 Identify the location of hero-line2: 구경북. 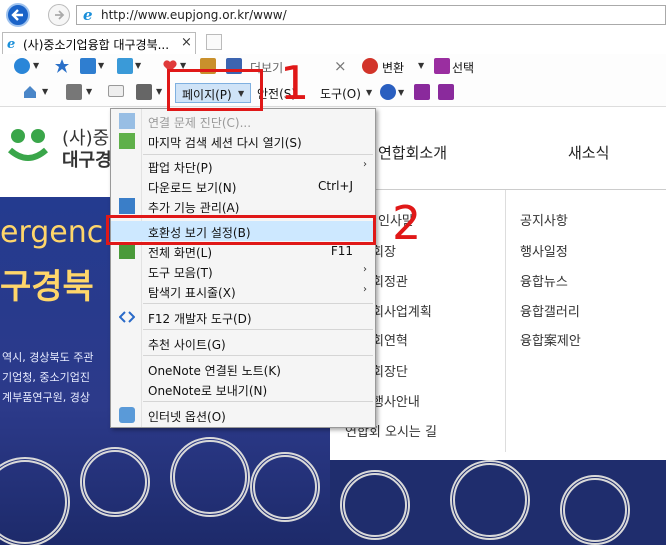
(47, 287).